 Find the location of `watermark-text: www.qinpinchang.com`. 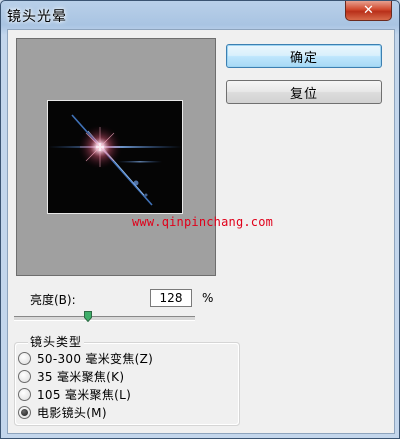

watermark-text: www.qinpinchang.com is located at coordinates (203, 222).